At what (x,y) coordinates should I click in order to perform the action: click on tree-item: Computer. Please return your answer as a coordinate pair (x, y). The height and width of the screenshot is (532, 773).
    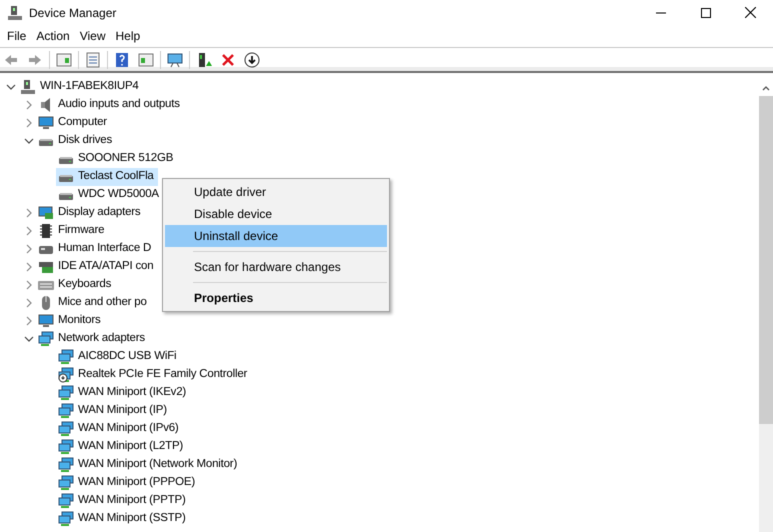
    Looking at the image, I should click on (73, 123).